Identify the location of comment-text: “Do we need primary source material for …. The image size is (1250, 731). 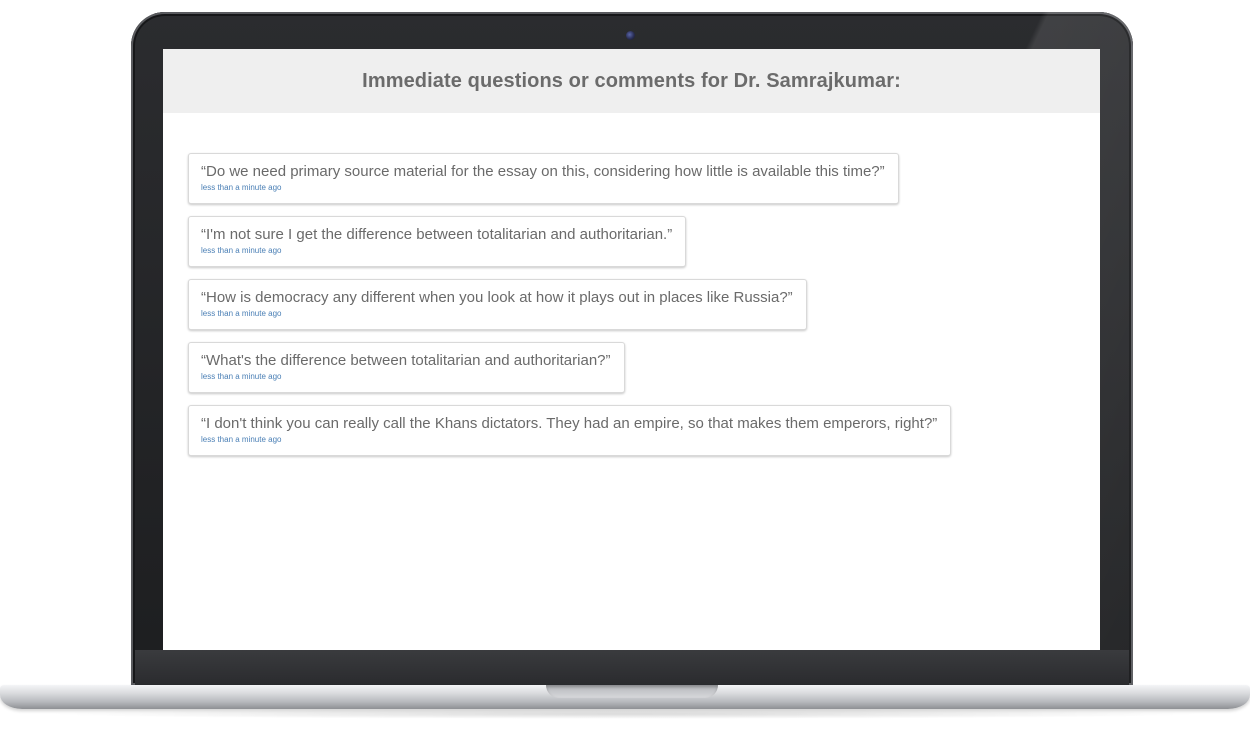
(543, 171).